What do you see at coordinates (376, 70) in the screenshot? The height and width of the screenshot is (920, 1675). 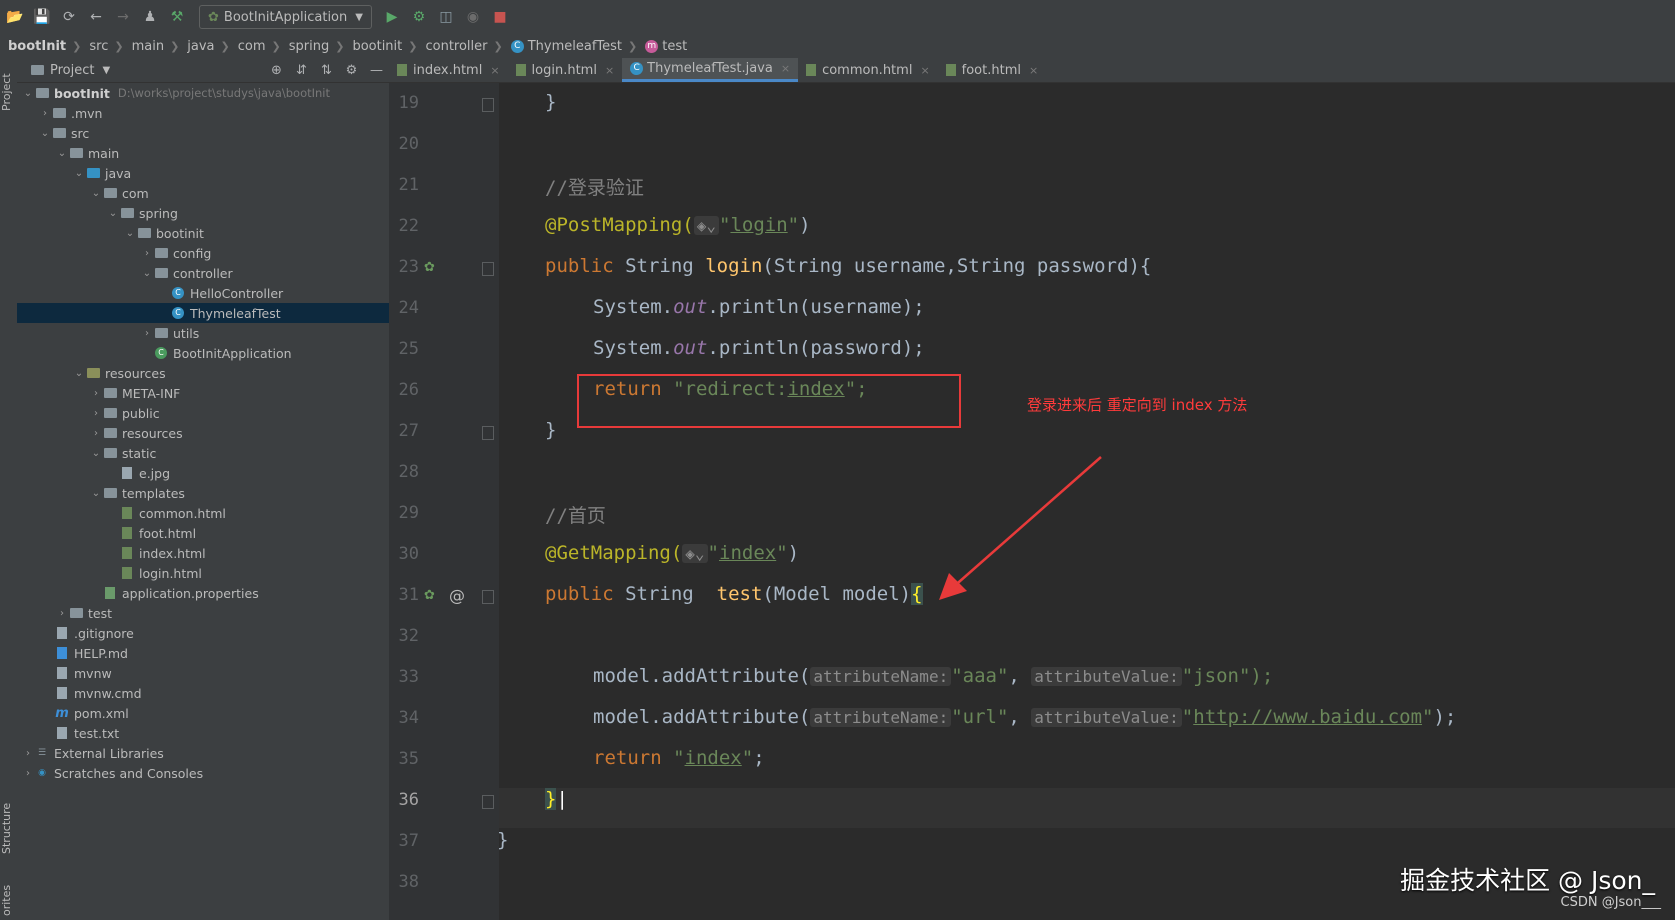 I see `hide-icon: —` at bounding box center [376, 70].